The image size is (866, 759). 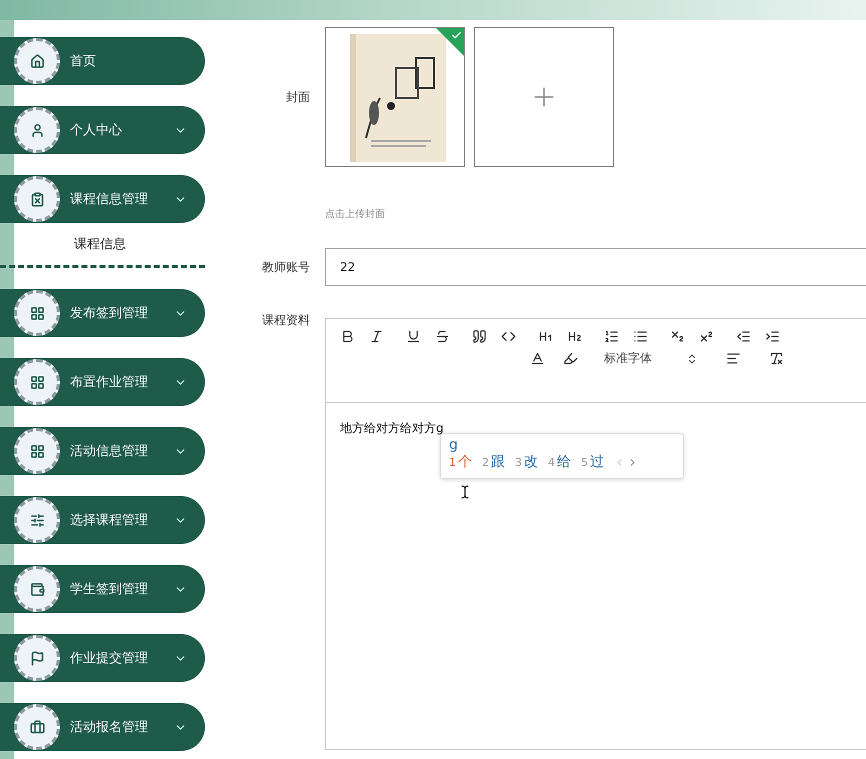 What do you see at coordinates (102, 61) in the screenshot?
I see `sidebar-item: 首页` at bounding box center [102, 61].